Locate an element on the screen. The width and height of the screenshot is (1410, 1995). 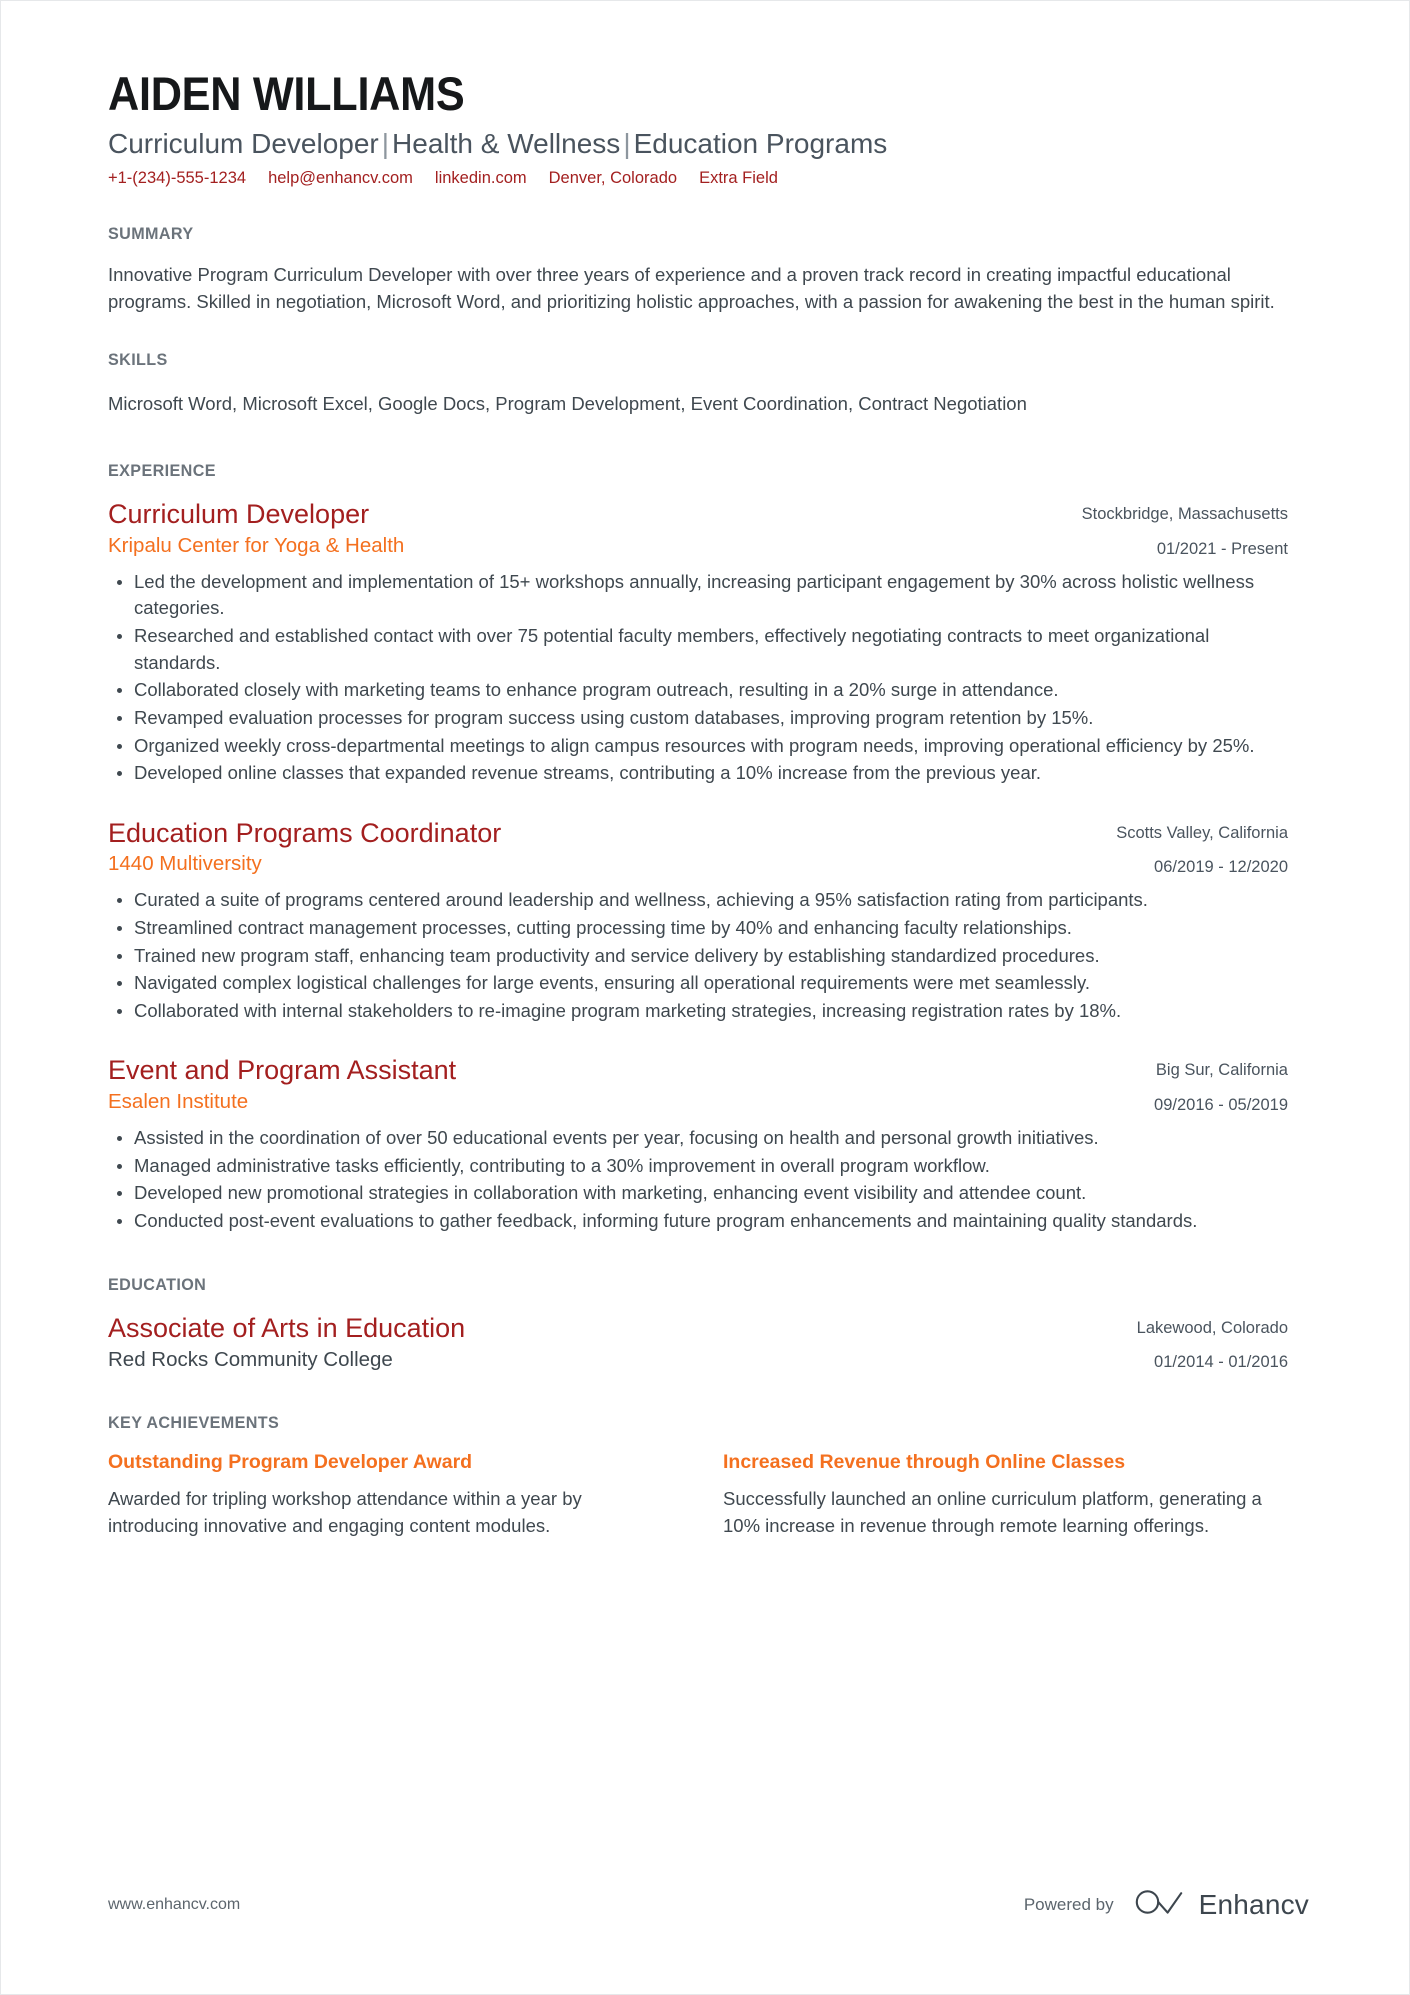
enhancv-wordmark: Enhancv is located at coordinates (1253, 1904).